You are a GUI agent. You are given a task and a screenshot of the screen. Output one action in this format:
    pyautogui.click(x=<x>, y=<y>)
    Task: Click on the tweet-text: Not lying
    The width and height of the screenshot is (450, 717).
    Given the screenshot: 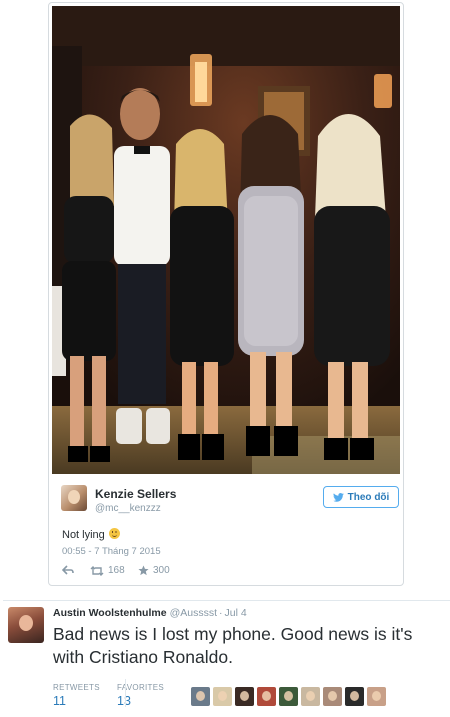 What is the action you would take?
    pyautogui.click(x=91, y=534)
    